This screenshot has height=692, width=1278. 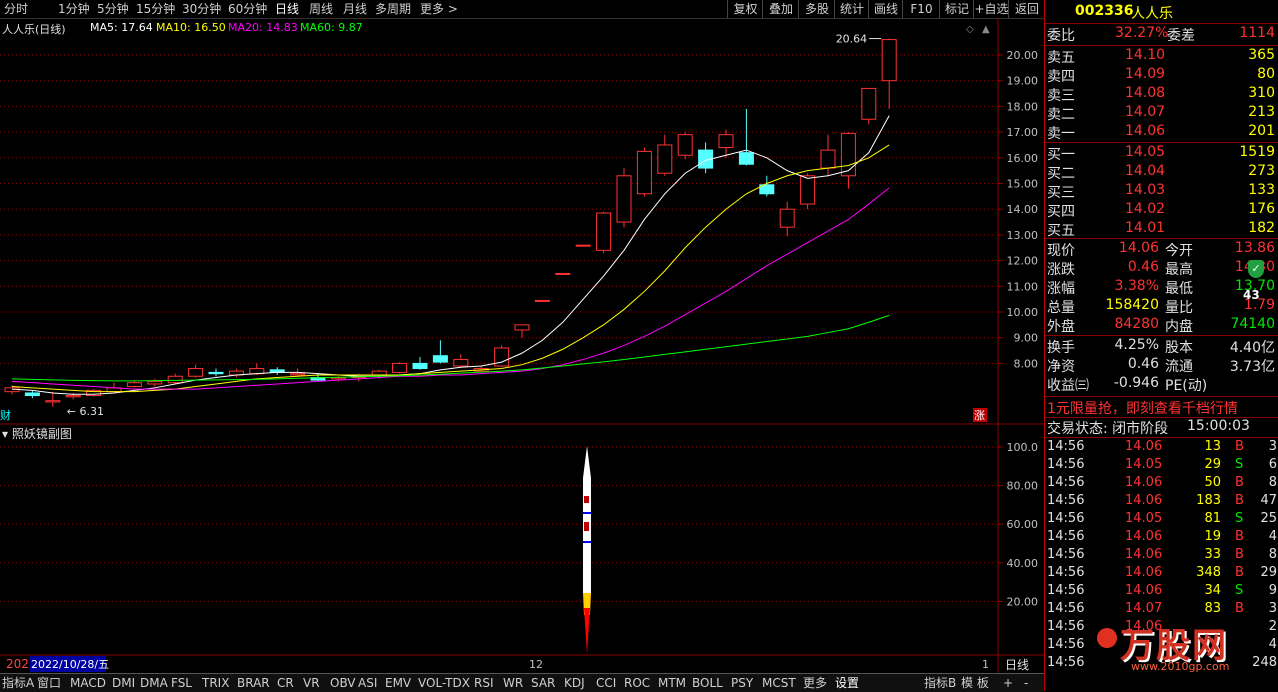 I want to click on indicator-tab-6: TRIX, so click(x=215, y=683).